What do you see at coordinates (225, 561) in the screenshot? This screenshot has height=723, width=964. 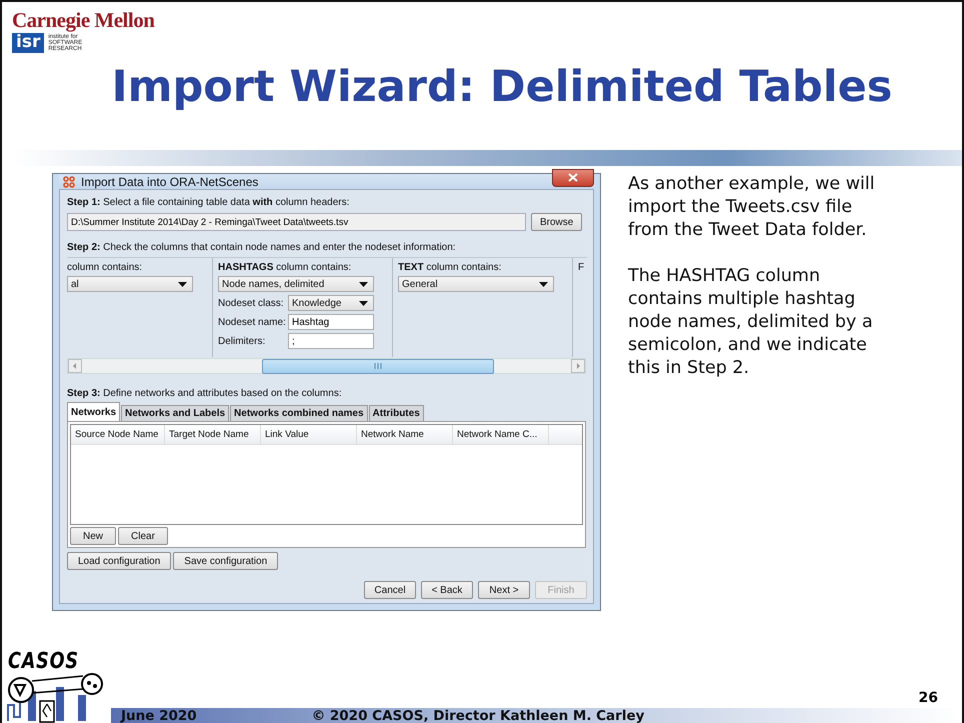 I see `configuration-button: Save configuration` at bounding box center [225, 561].